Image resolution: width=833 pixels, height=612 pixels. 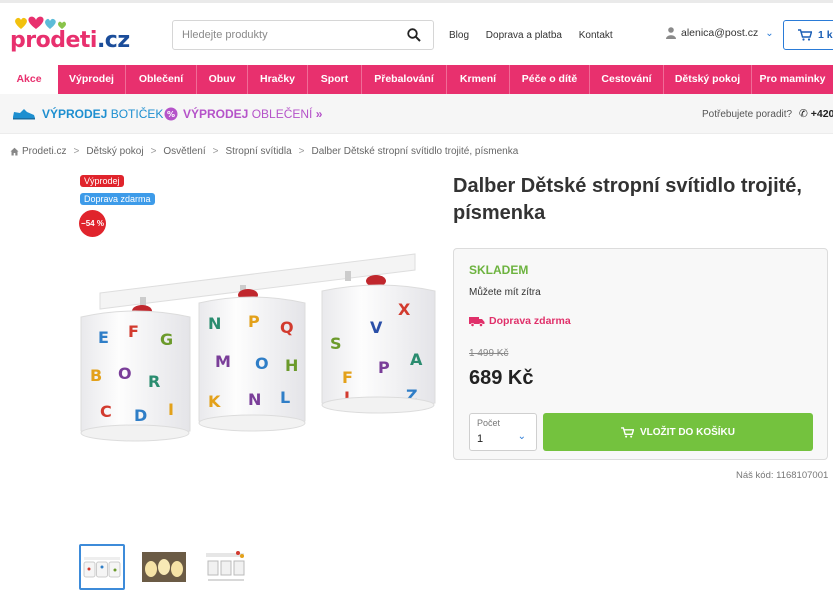 I want to click on svg-text: A, so click(x=416, y=359).